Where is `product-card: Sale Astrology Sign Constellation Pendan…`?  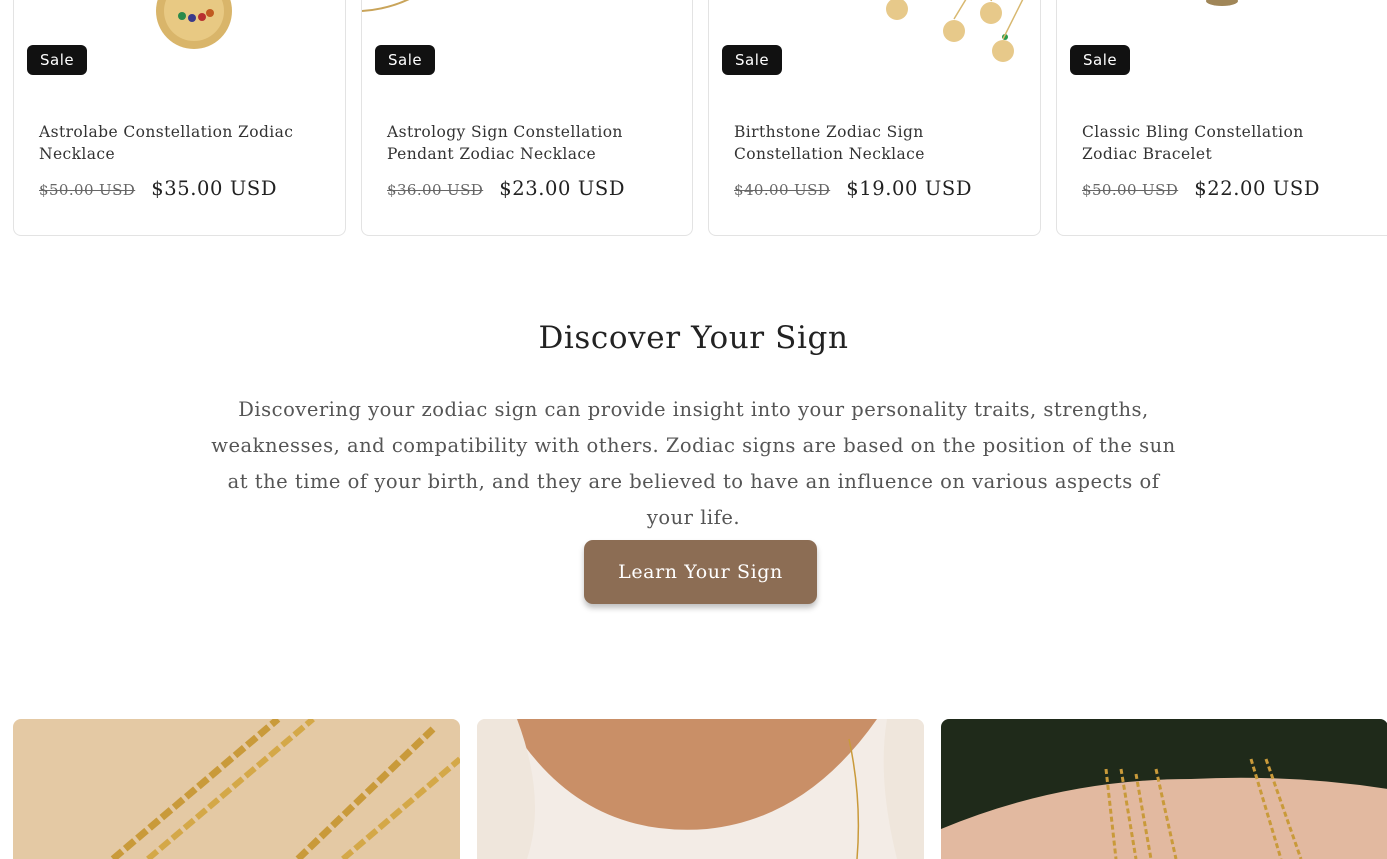 product-card: Sale Astrology Sign Constellation Pendan… is located at coordinates (527, 118).